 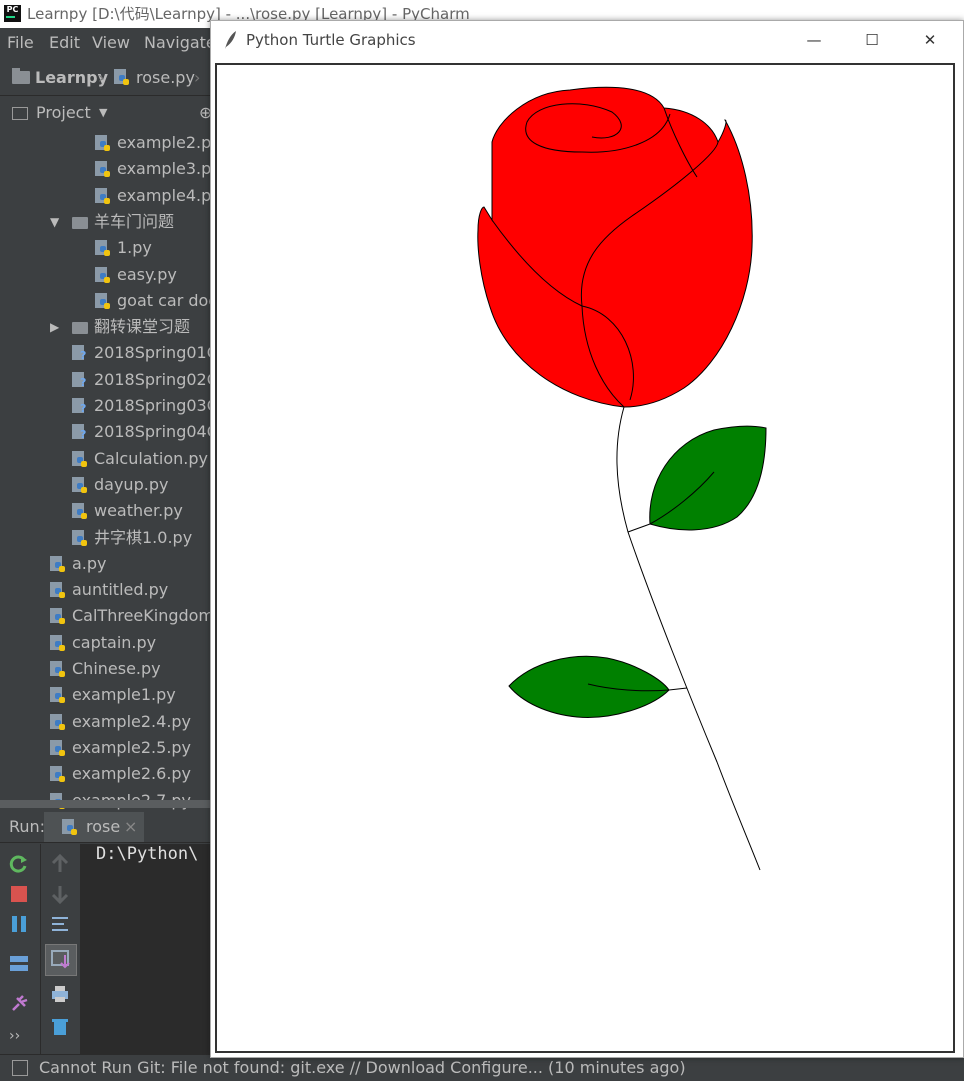 I want to click on maximize-icon: ☐, so click(x=872, y=40).